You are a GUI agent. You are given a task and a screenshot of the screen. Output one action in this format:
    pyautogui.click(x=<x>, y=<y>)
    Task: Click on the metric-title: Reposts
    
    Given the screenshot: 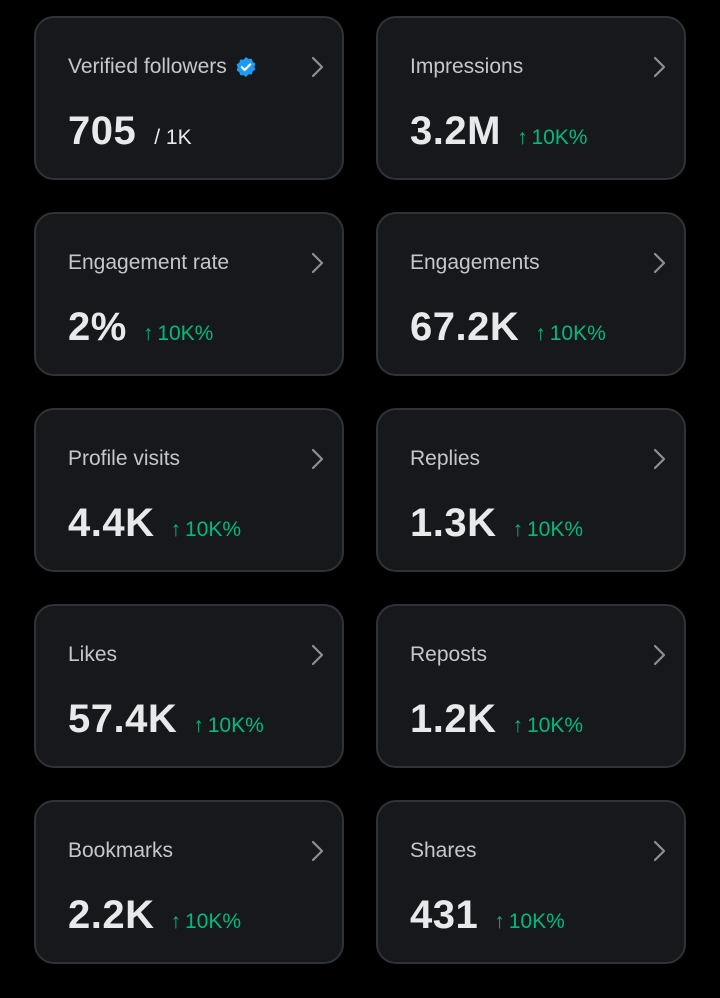 What is the action you would take?
    pyautogui.click(x=448, y=655)
    